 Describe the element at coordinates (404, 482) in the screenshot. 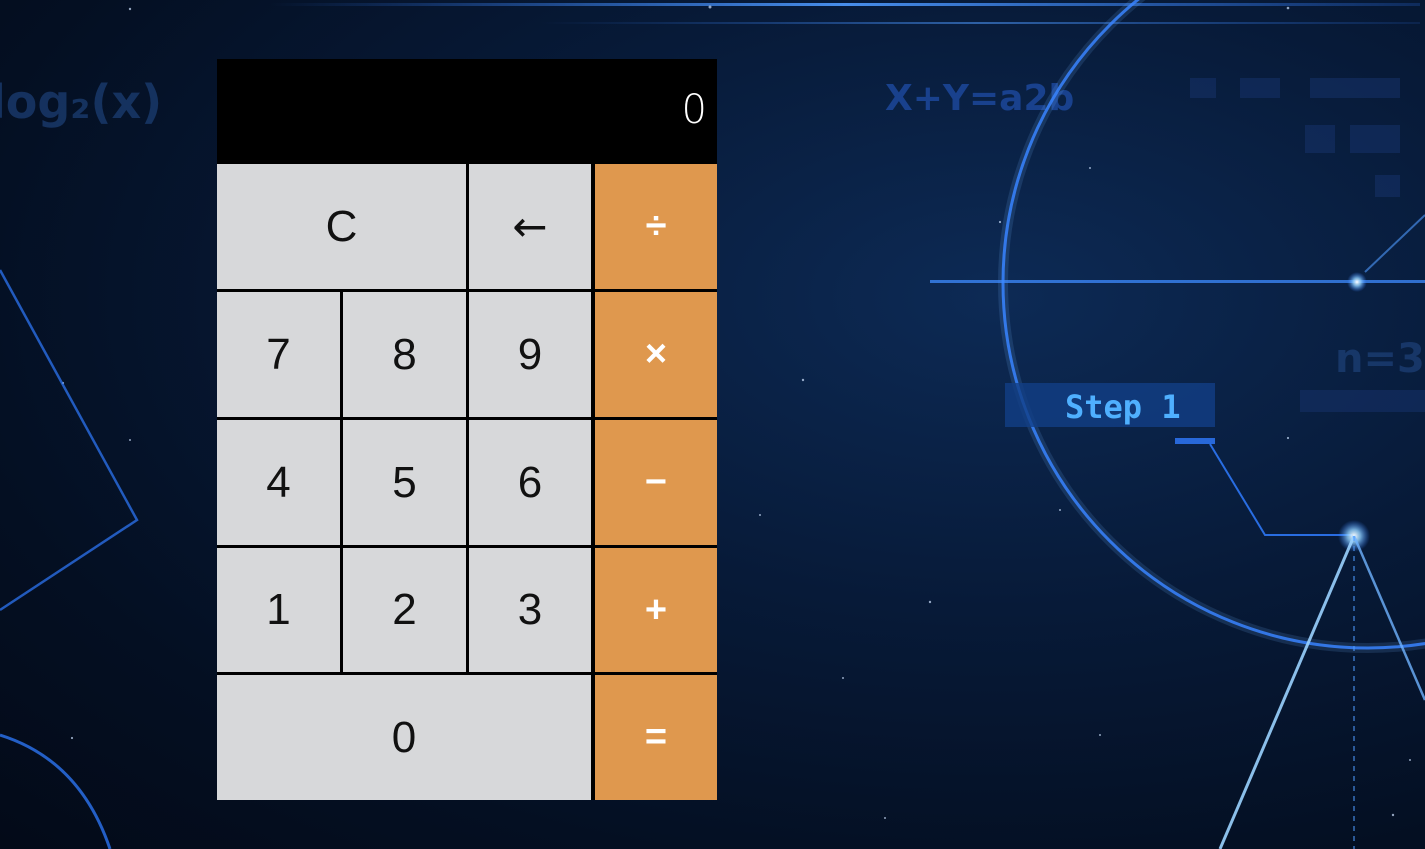

I see `digit-5-button: 5` at that location.